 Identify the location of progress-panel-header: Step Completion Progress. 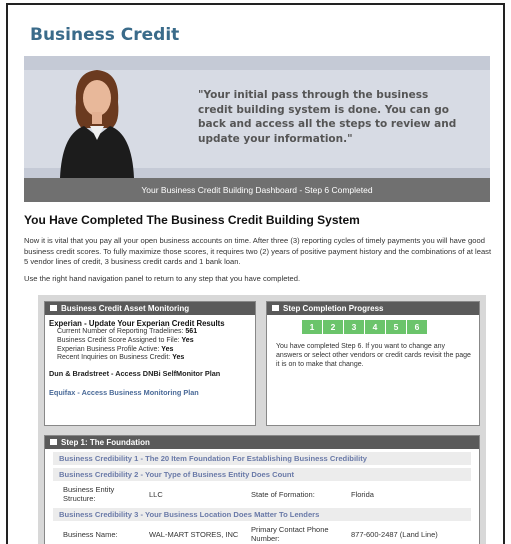
(373, 308).